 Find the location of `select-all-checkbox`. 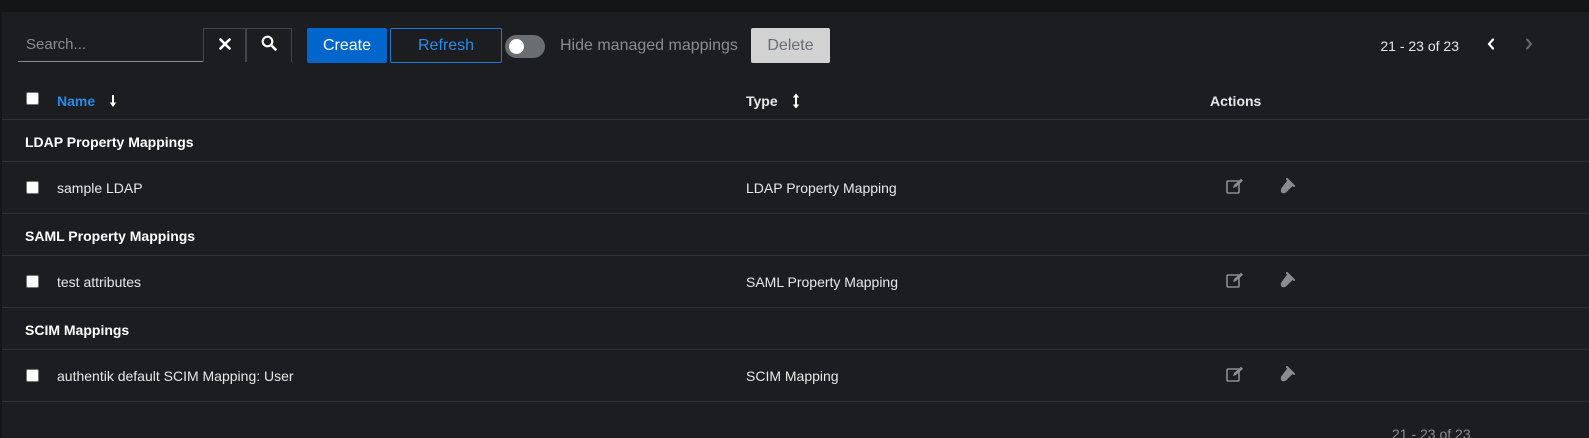

select-all-checkbox is located at coordinates (32, 98).